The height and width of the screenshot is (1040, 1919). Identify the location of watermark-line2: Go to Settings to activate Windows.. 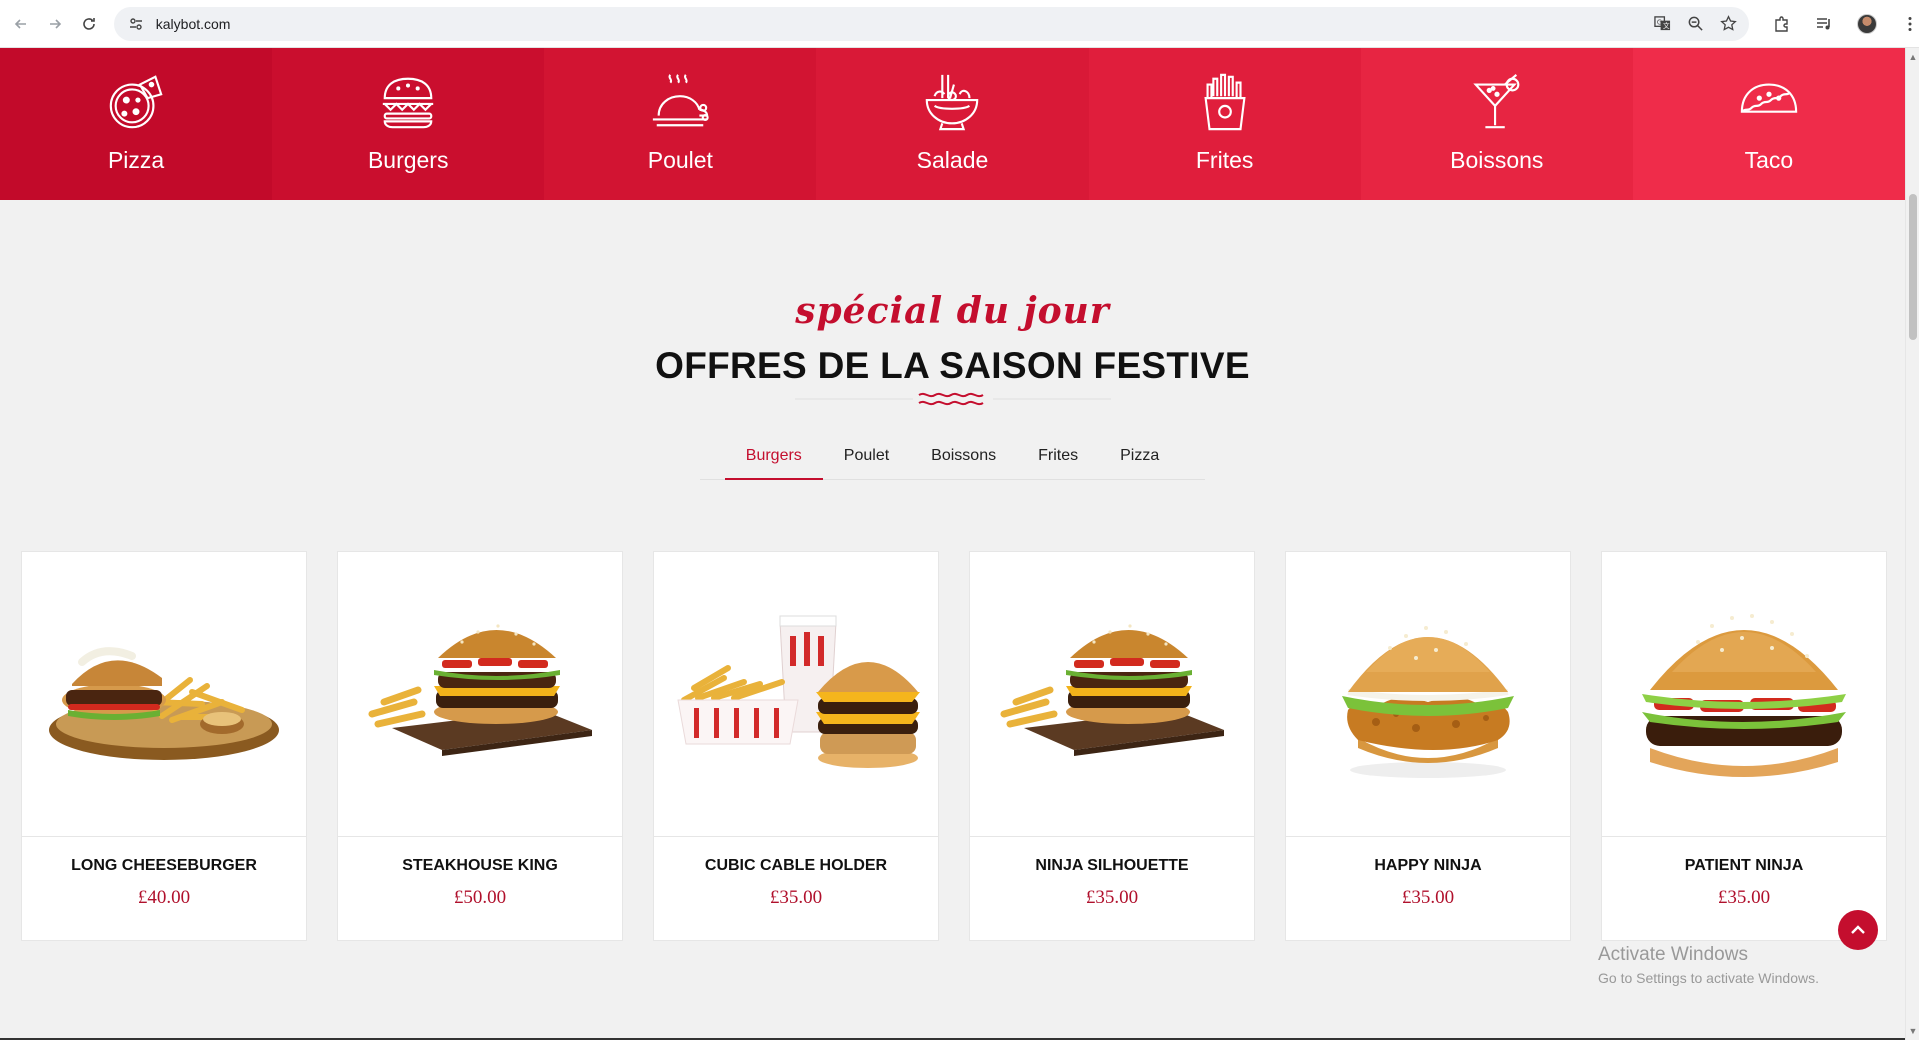
(1708, 978).